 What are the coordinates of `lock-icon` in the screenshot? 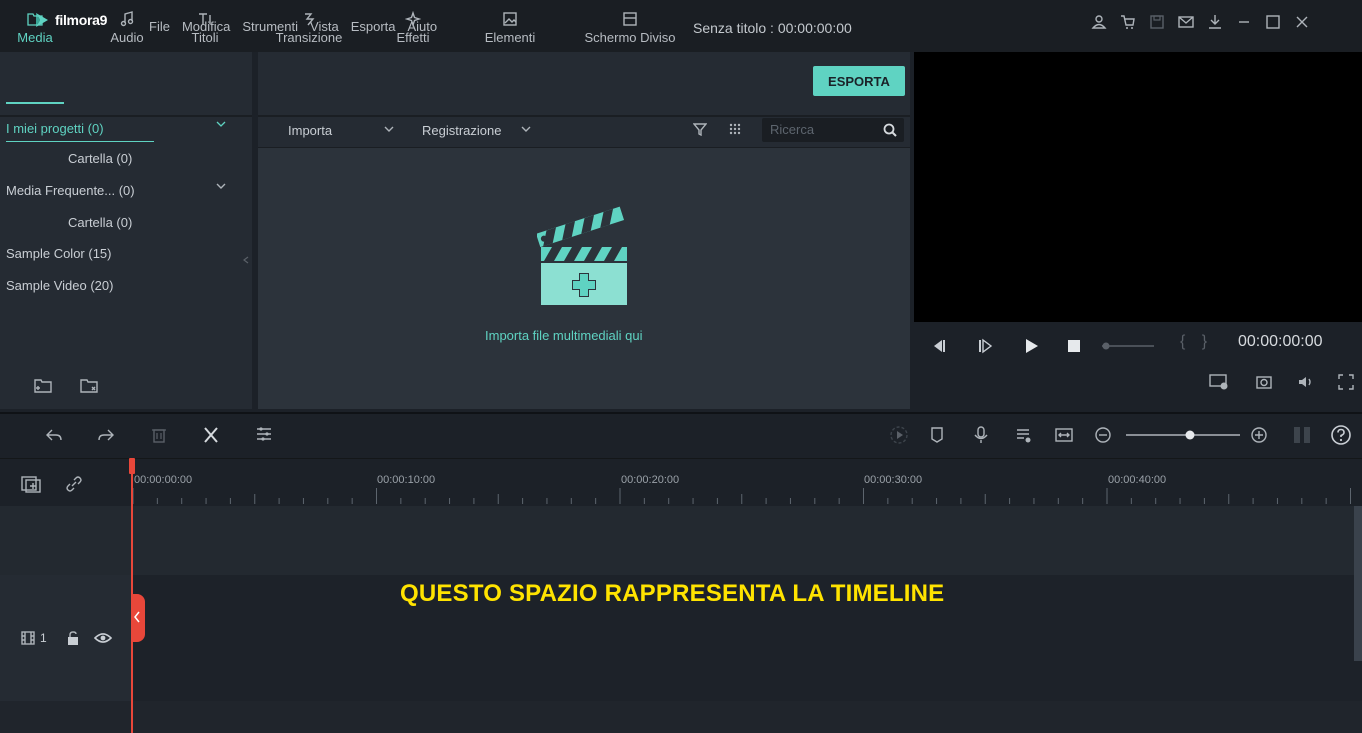 It's located at (73, 638).